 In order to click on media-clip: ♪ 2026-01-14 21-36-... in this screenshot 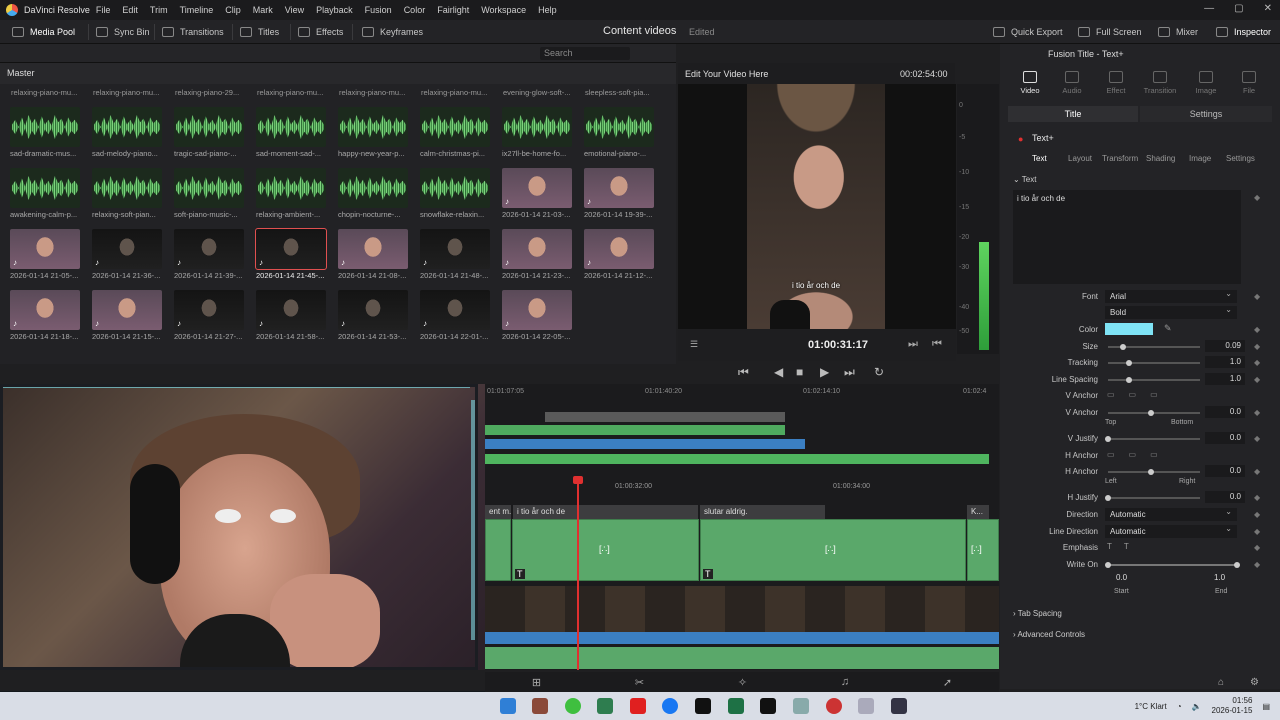, I will do `click(127, 254)`.